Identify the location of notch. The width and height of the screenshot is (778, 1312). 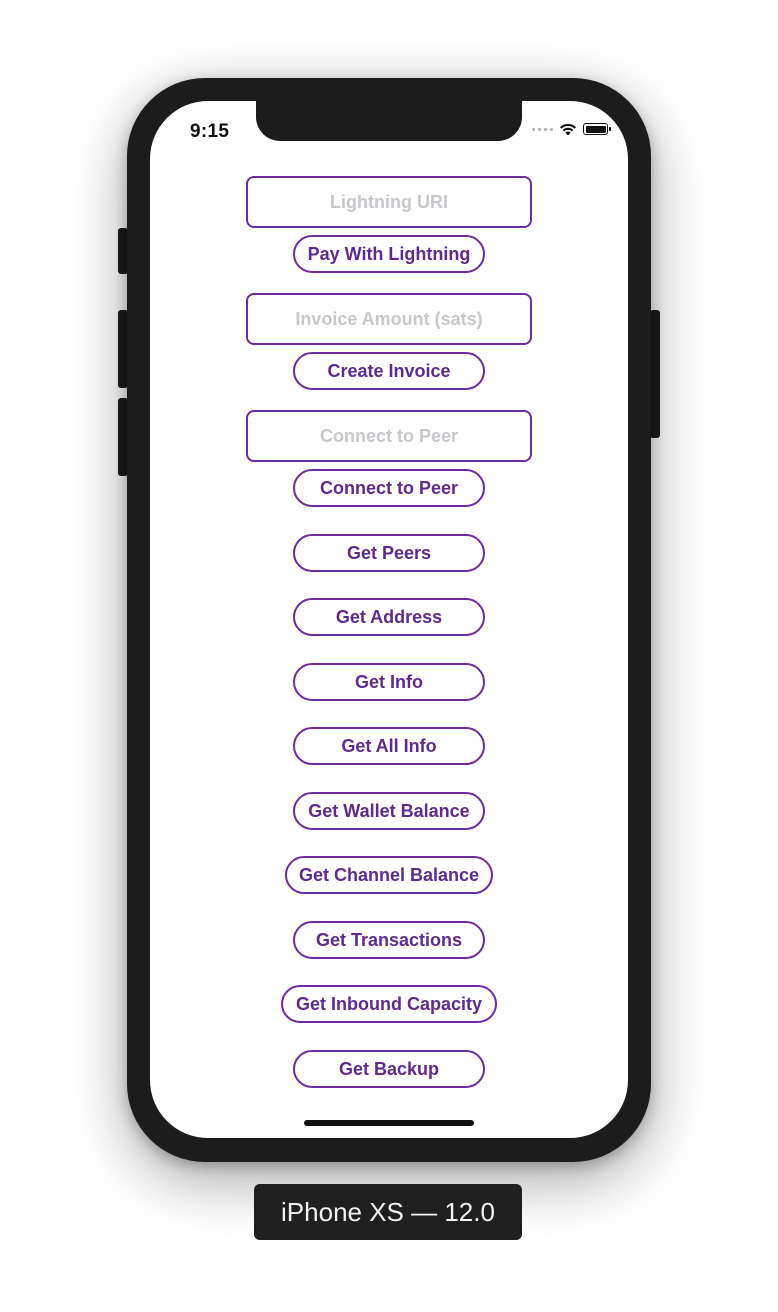
(389, 121).